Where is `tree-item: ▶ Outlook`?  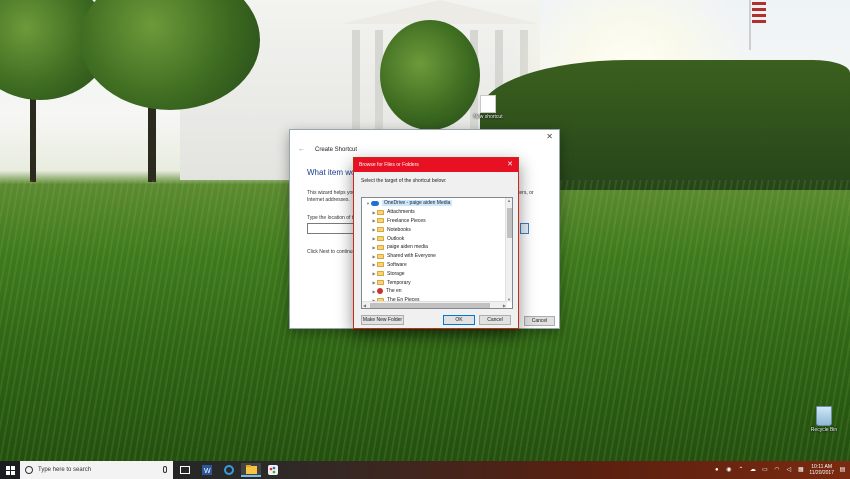 tree-item: ▶ Outlook is located at coordinates (387, 238).